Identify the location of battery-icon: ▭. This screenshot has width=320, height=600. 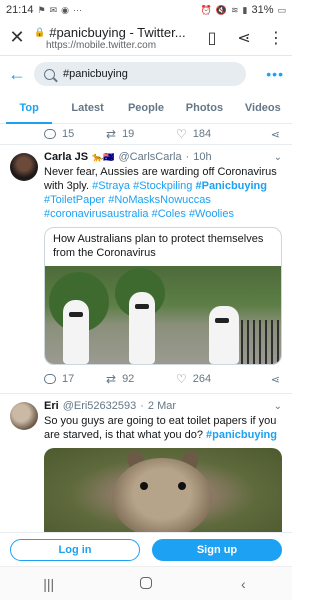
(281, 9).